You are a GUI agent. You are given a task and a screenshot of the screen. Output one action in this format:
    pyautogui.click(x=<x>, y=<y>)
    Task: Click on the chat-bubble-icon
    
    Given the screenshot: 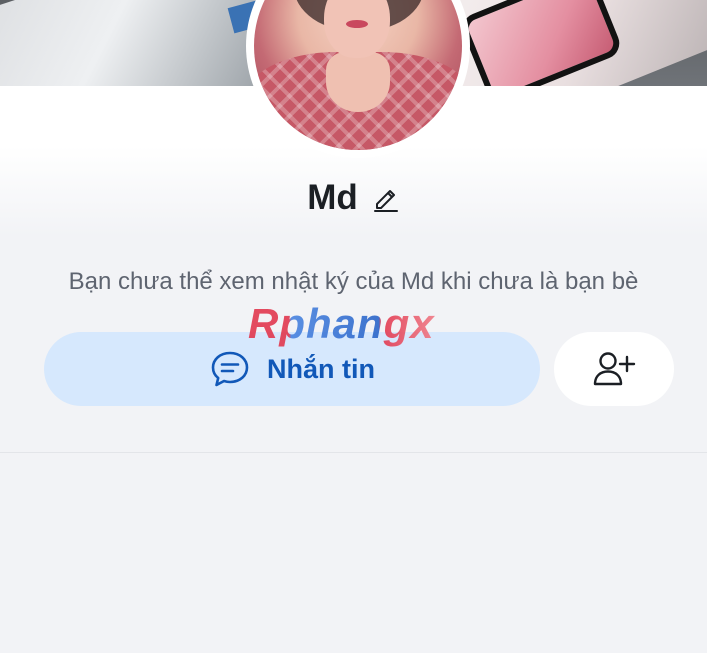 What is the action you would take?
    pyautogui.click(x=230, y=369)
    